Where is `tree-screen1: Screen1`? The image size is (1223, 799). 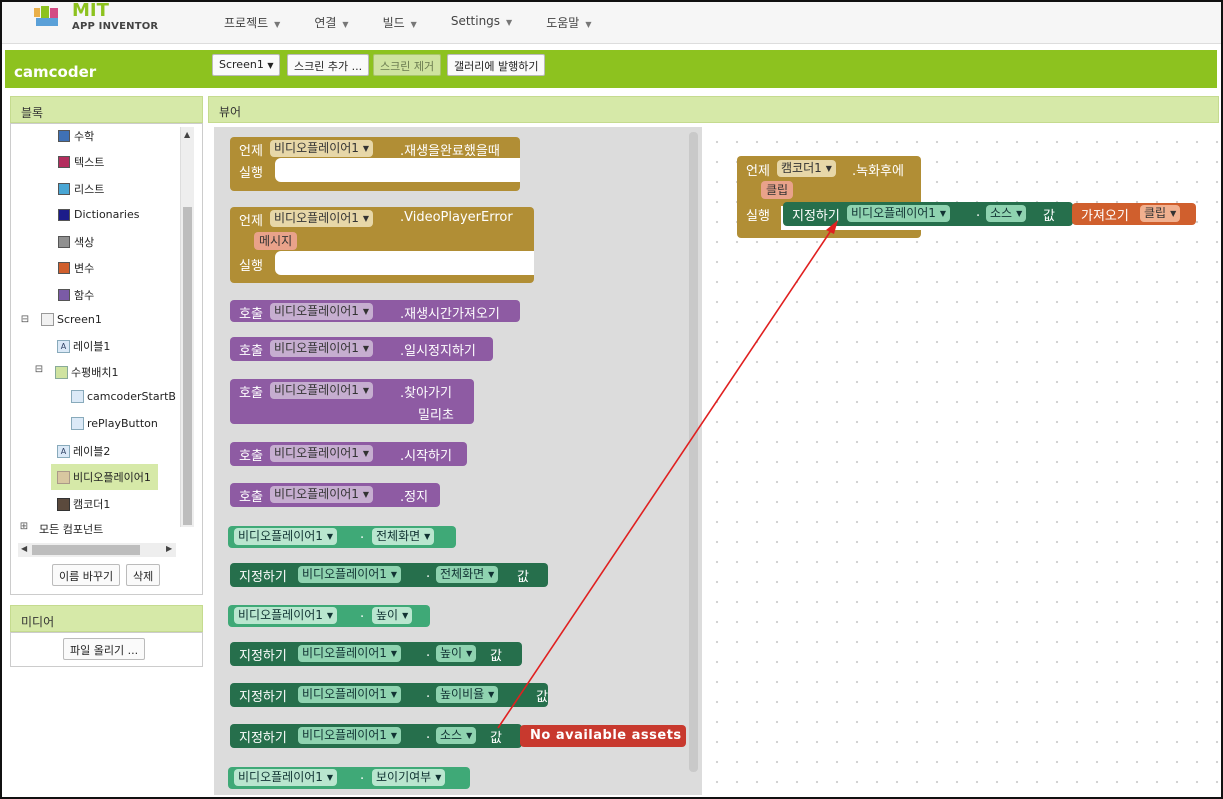
tree-screen1: Screen1 is located at coordinates (71, 319).